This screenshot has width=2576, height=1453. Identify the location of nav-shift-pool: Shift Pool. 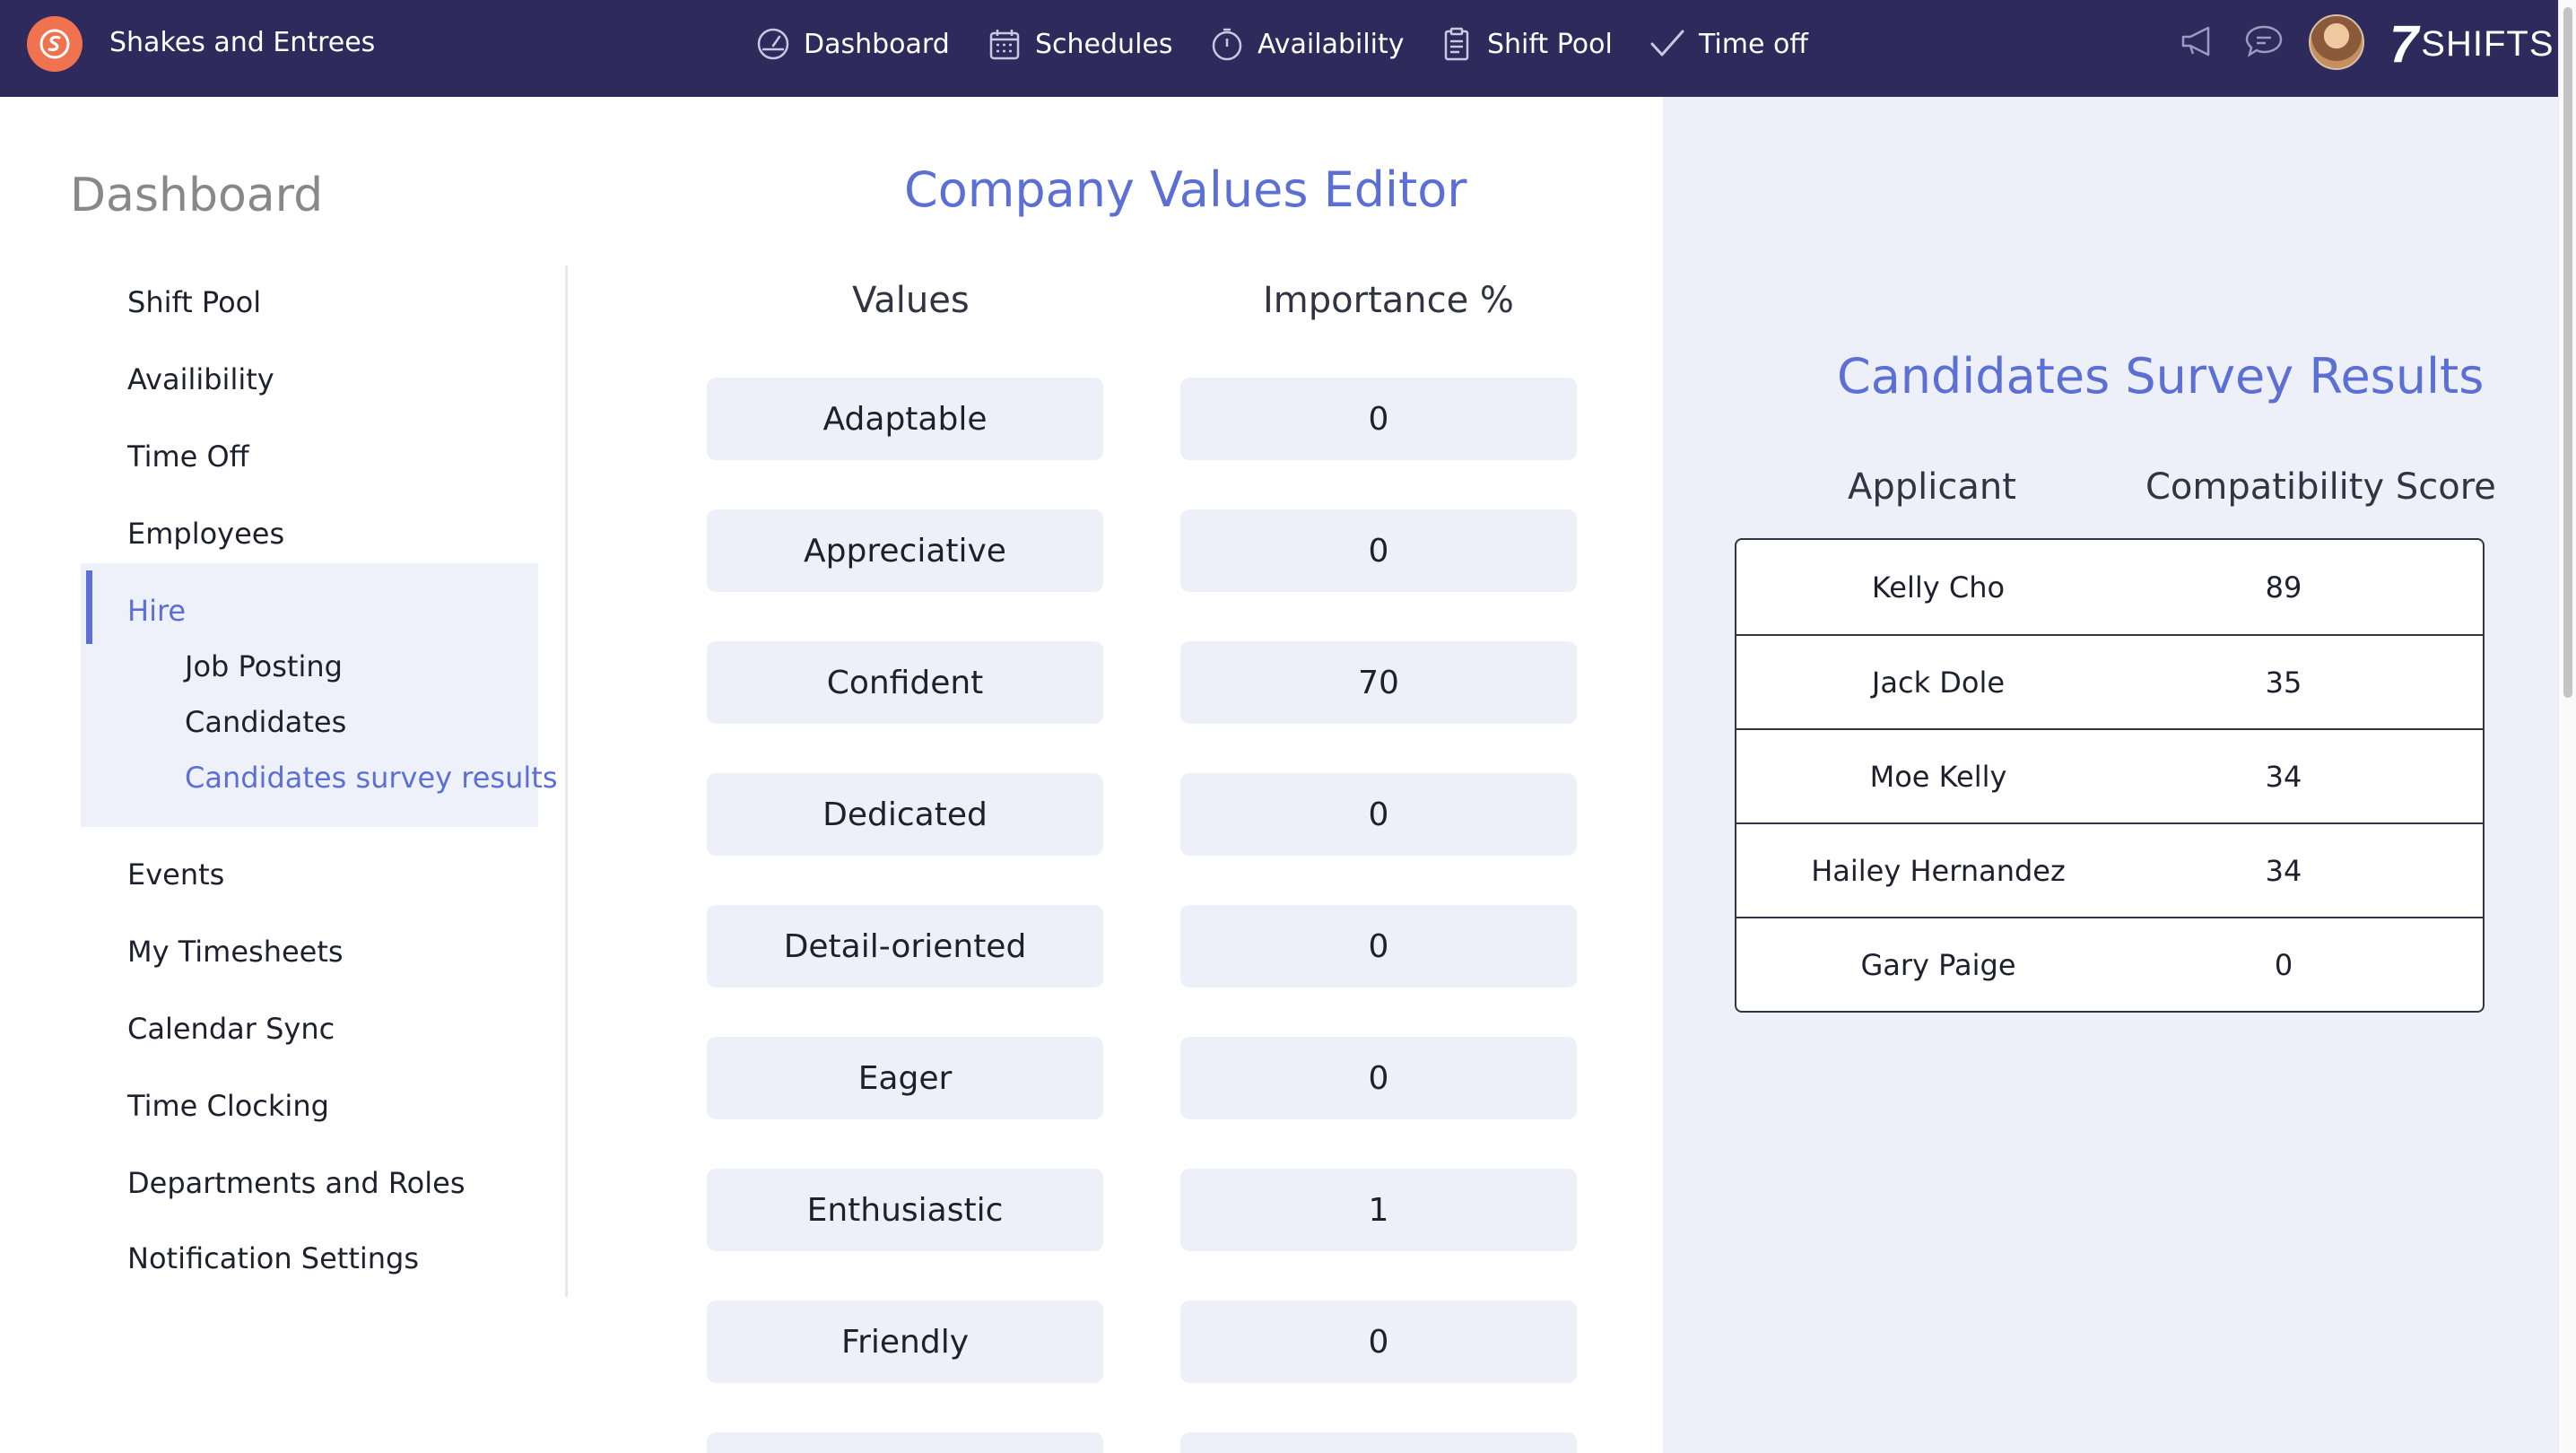
(1526, 44).